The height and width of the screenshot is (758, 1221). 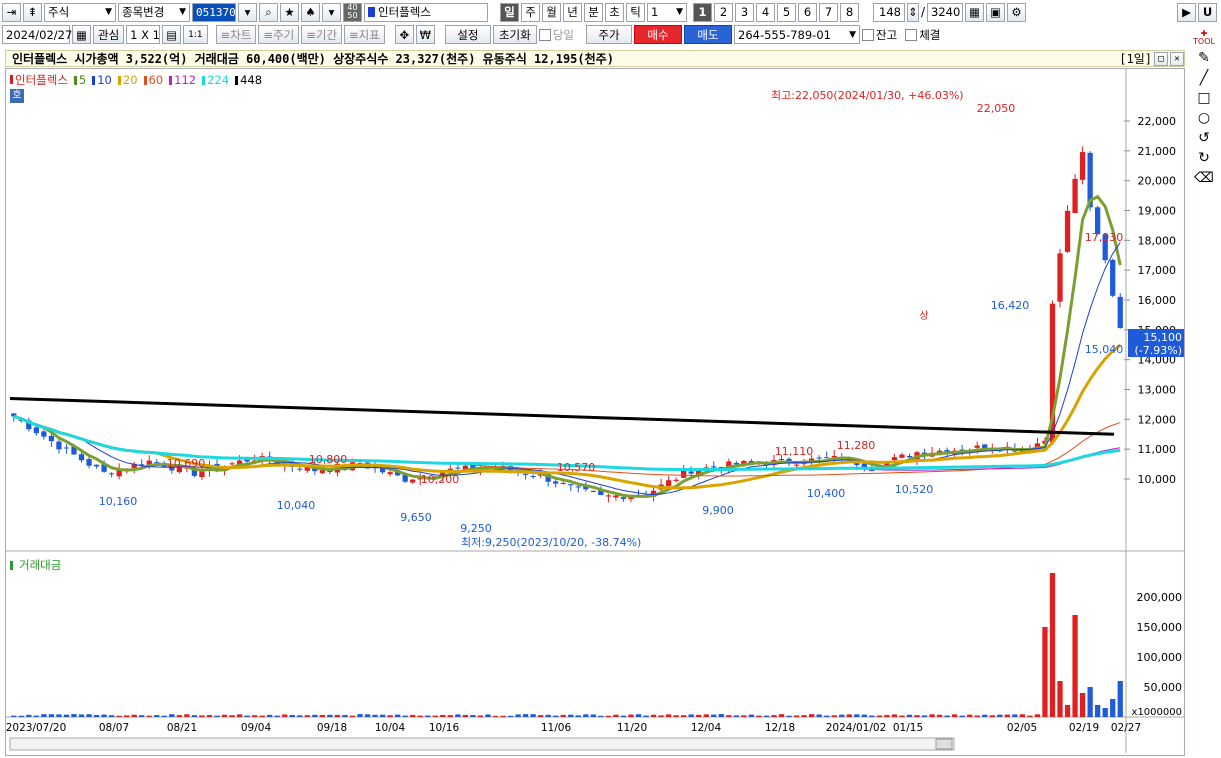 What do you see at coordinates (1204, 138) in the screenshot?
I see `undo-icon: ↺` at bounding box center [1204, 138].